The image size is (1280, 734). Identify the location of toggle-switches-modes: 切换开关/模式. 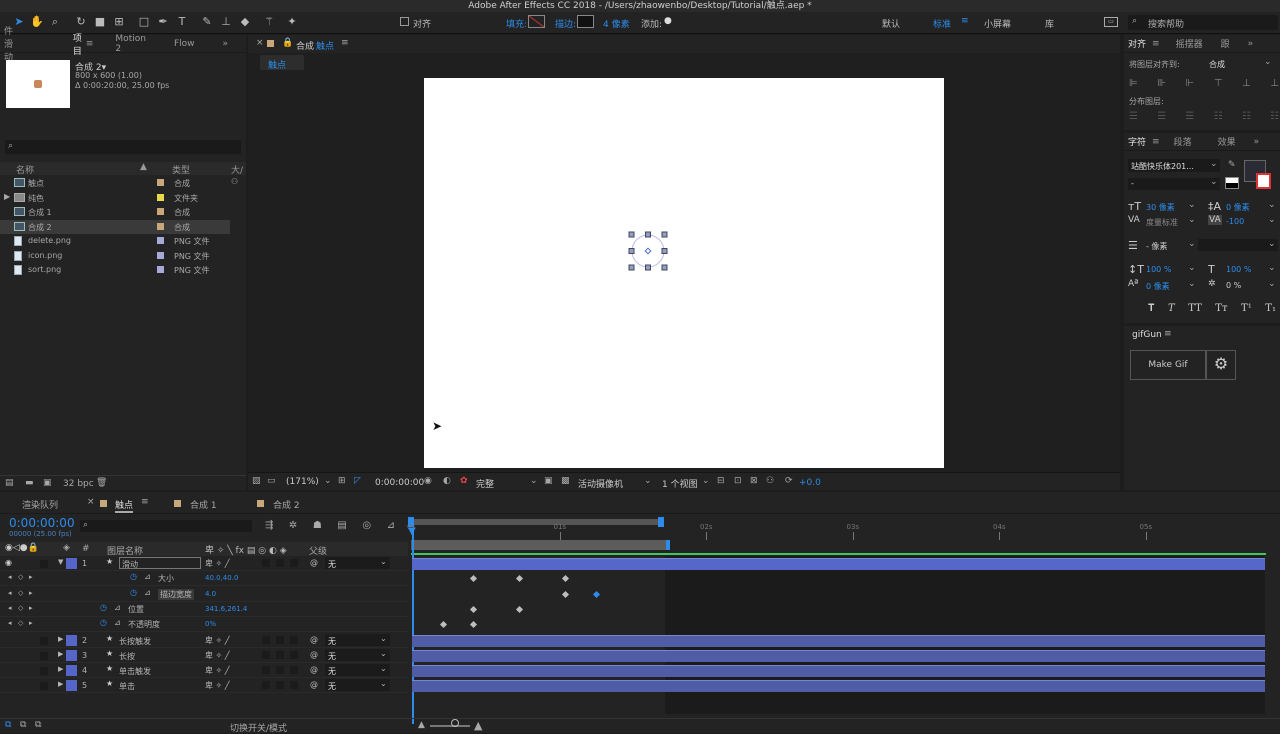
(258, 727).